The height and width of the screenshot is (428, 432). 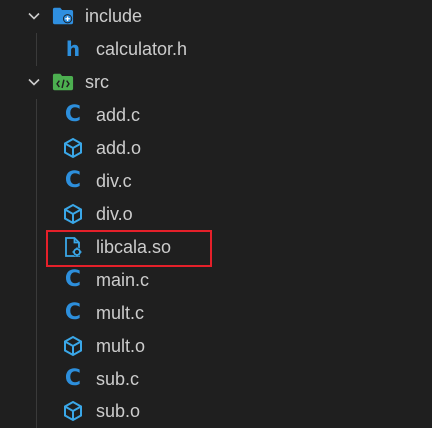 I want to click on file-libcala-so: libcala.so, so click(x=216, y=247).